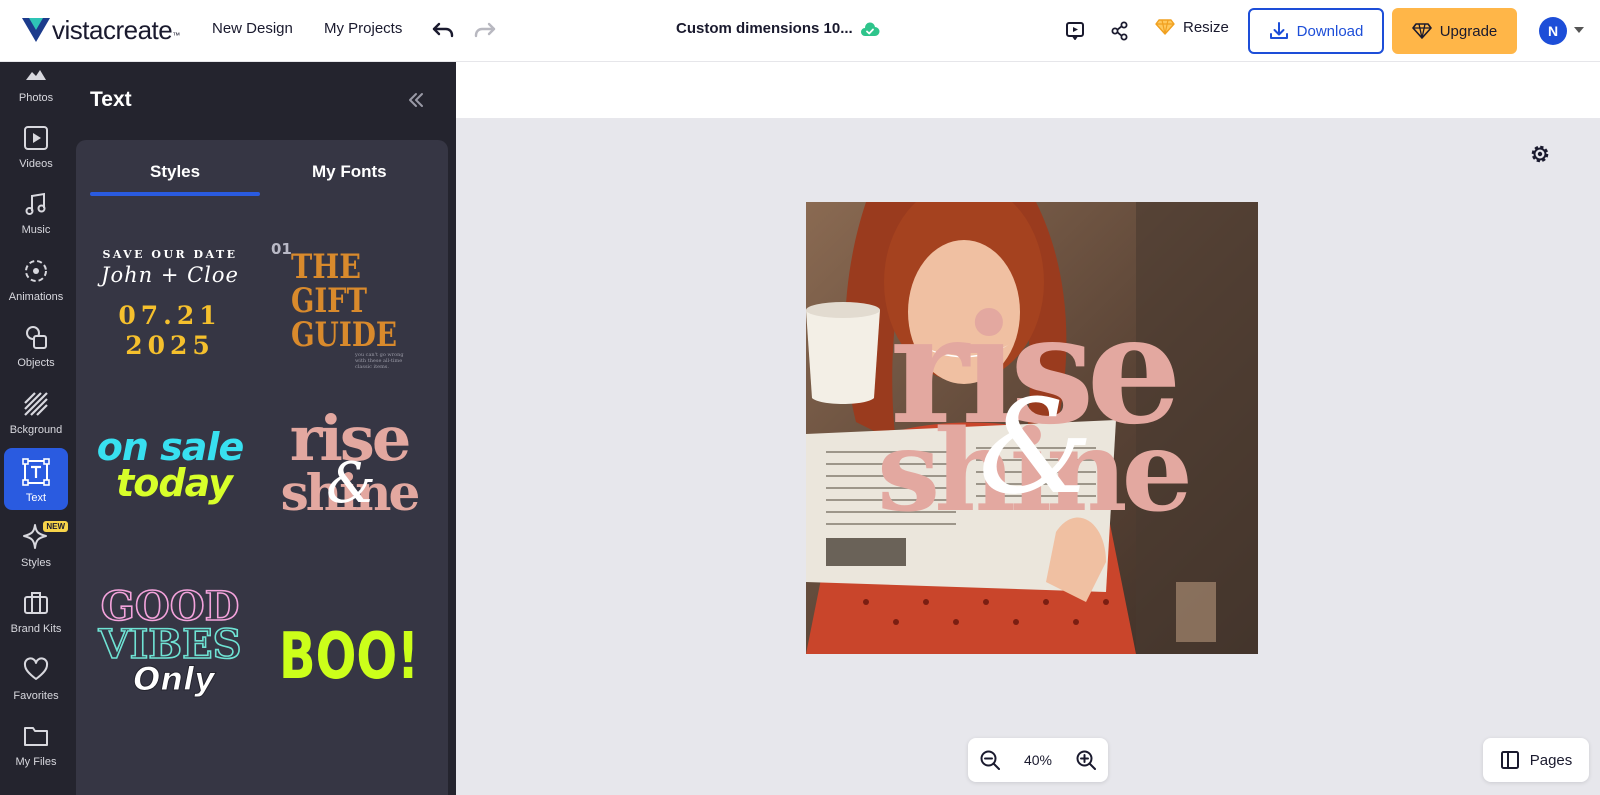 This screenshot has width=1600, height=795. What do you see at coordinates (36, 98) in the screenshot?
I see `rail-label-photos: Photos` at bounding box center [36, 98].